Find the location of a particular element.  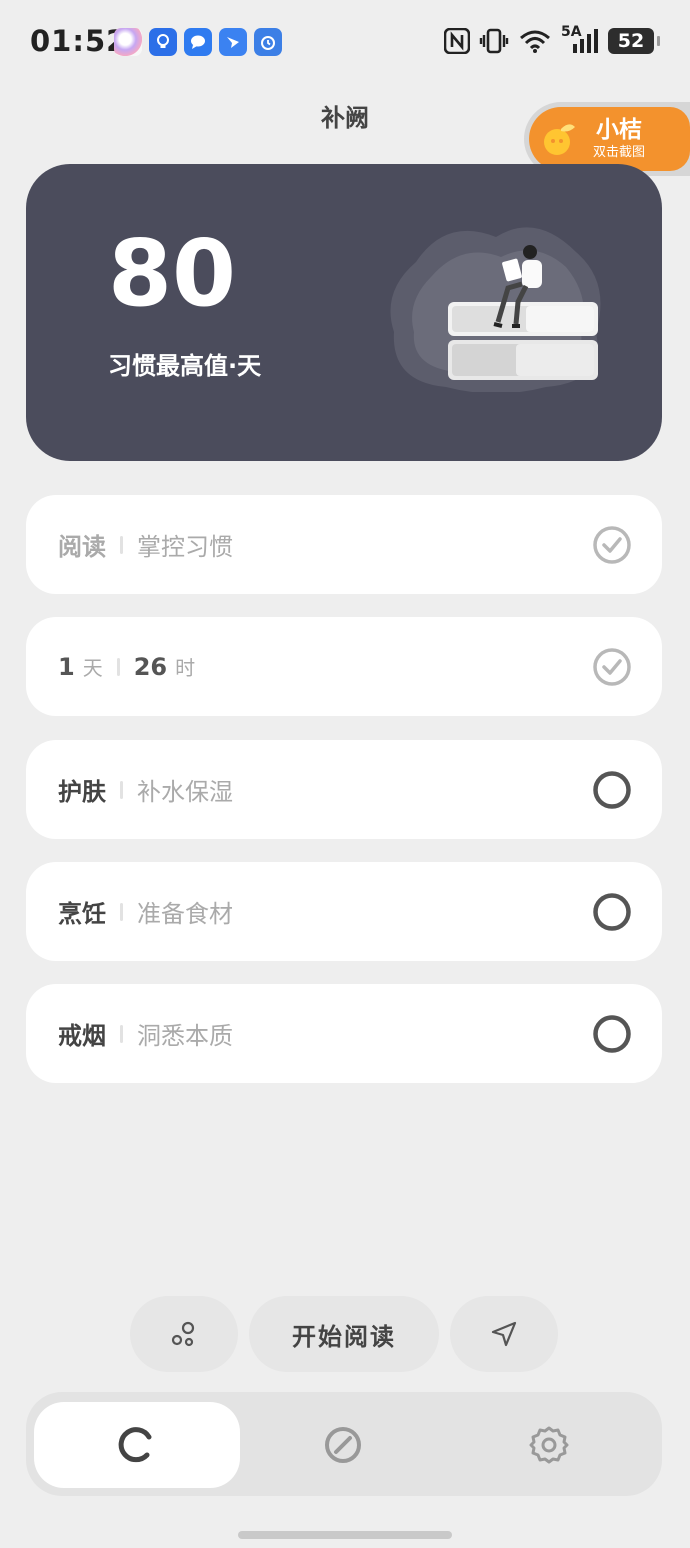

send-icon is located at coordinates (504, 1334).